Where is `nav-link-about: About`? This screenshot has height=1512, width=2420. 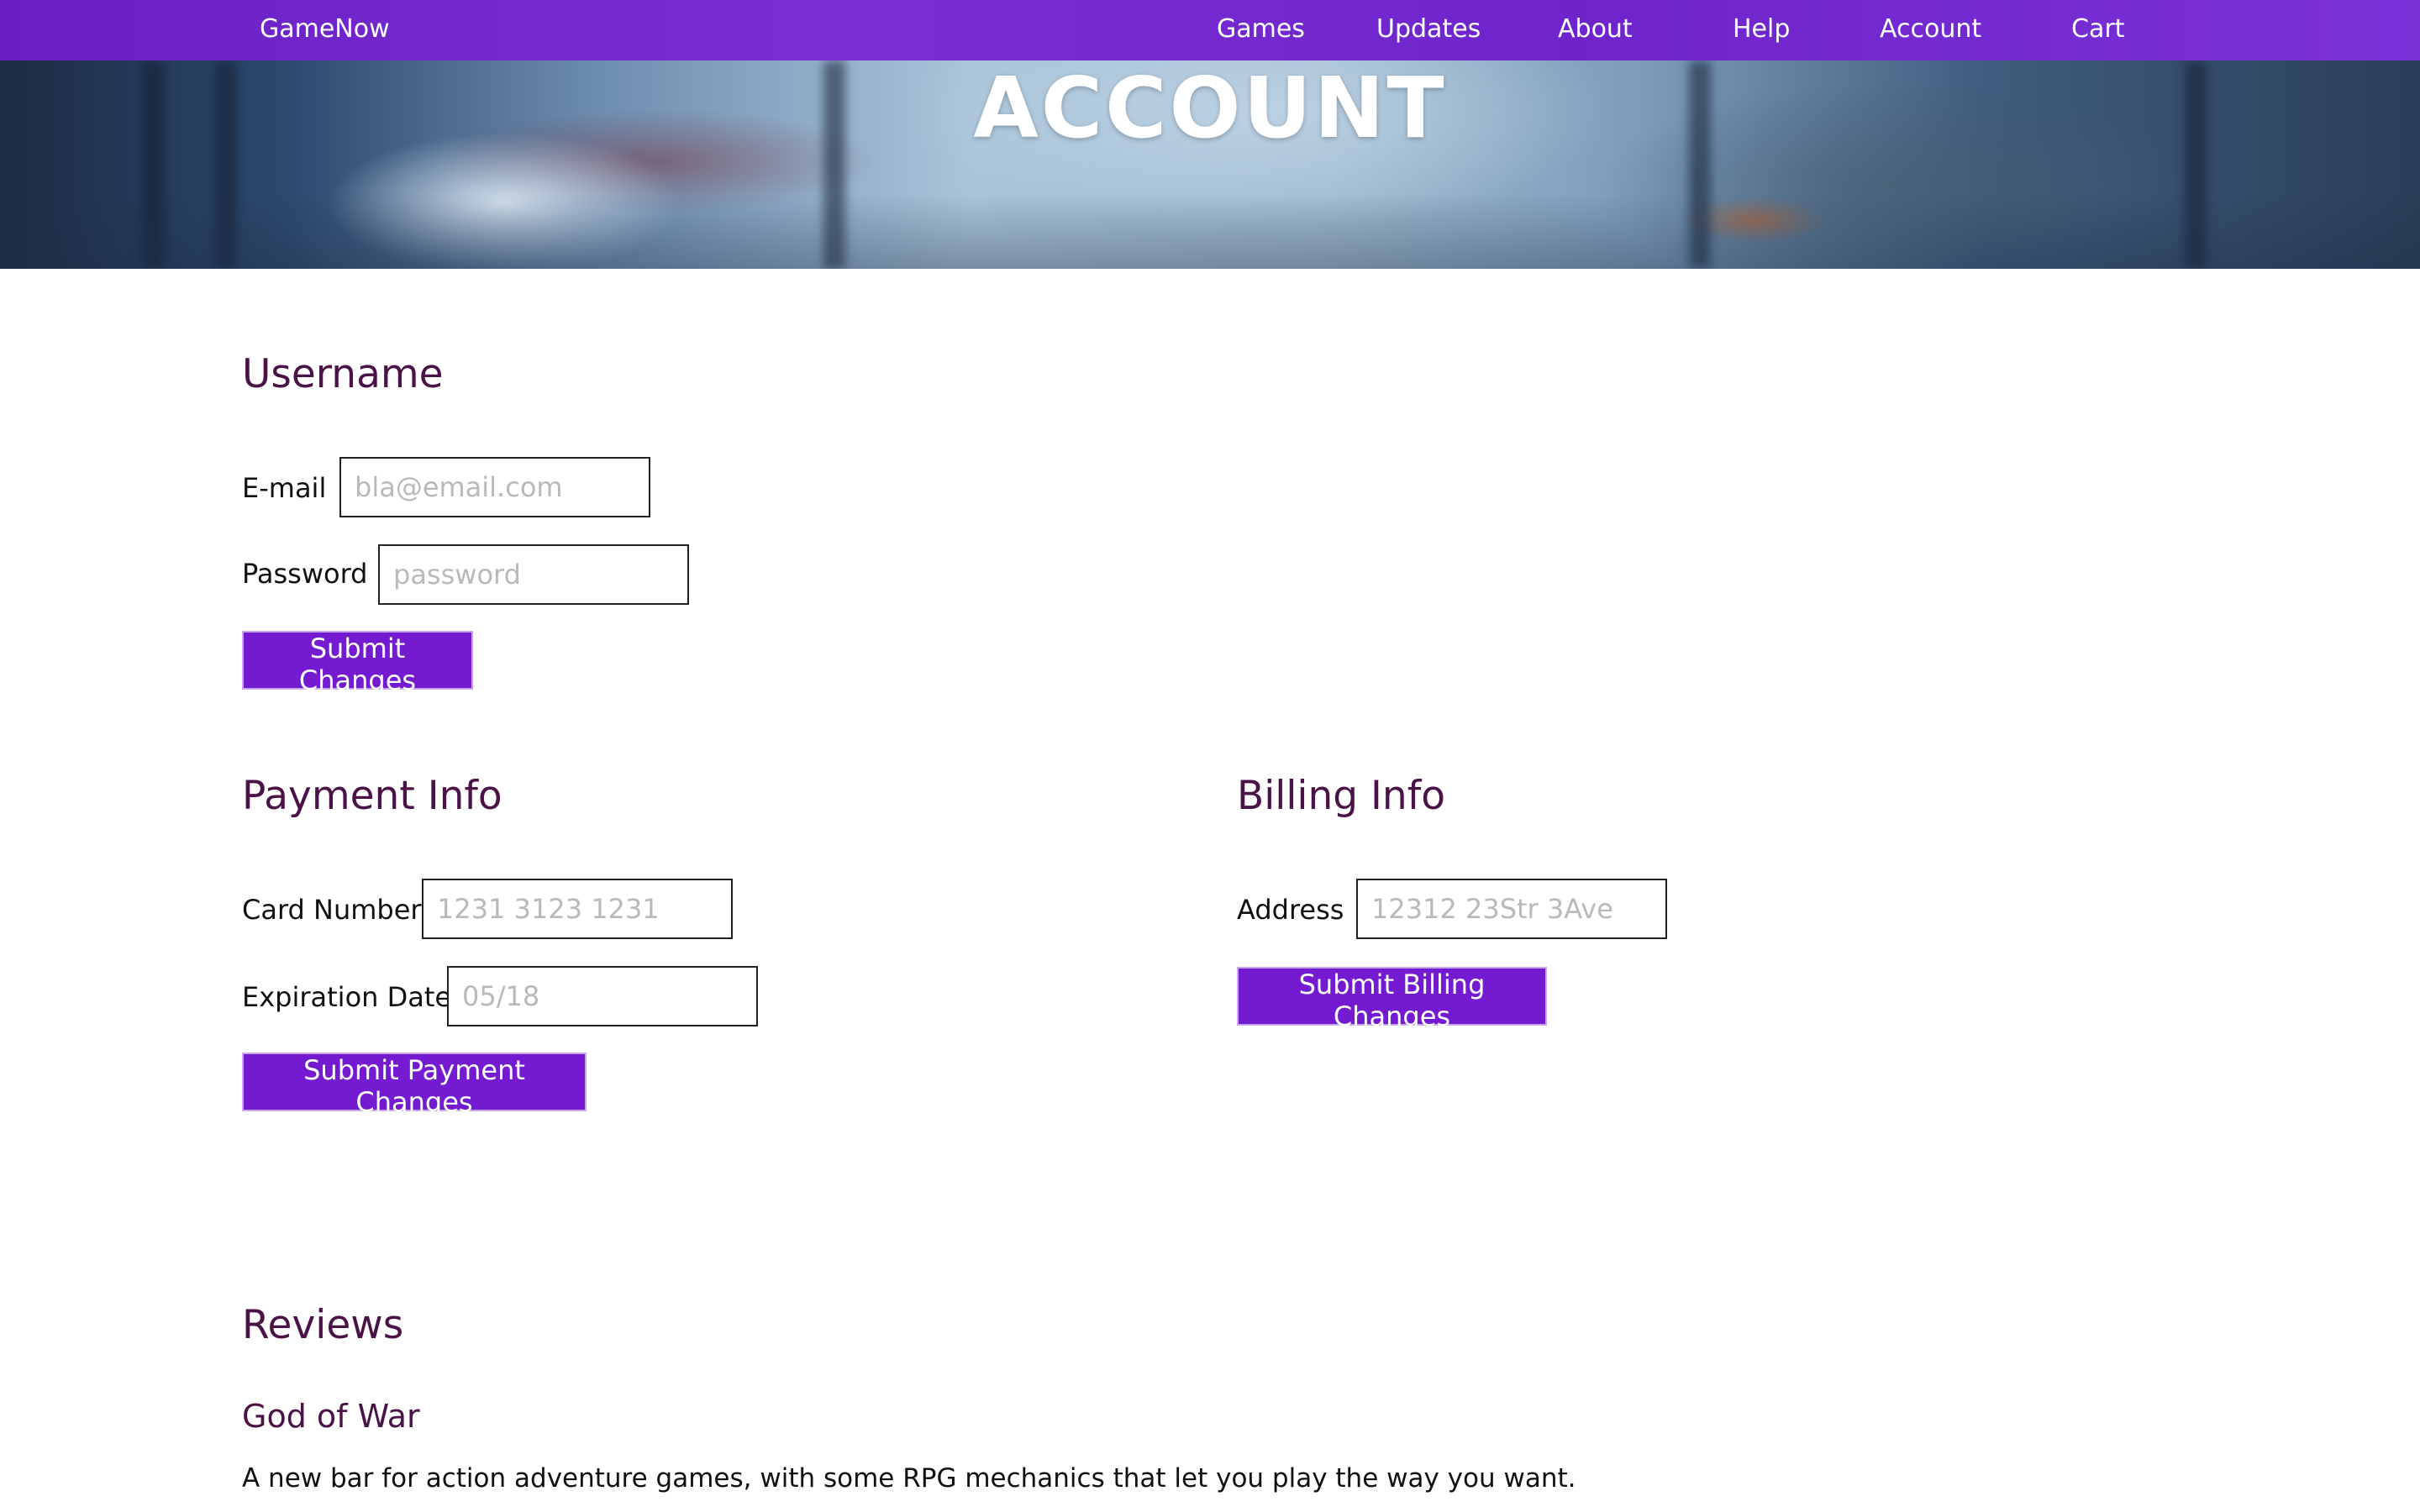 nav-link-about: About is located at coordinates (1595, 29).